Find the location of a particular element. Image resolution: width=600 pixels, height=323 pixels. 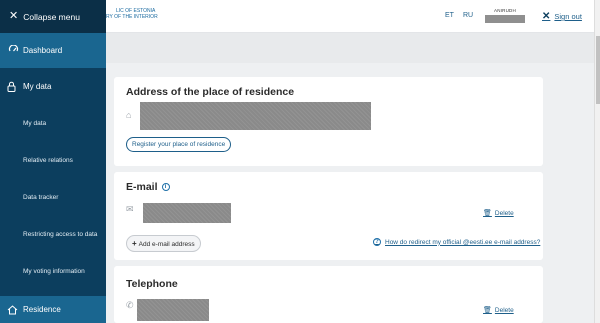

lock-icon is located at coordinates (13, 86).